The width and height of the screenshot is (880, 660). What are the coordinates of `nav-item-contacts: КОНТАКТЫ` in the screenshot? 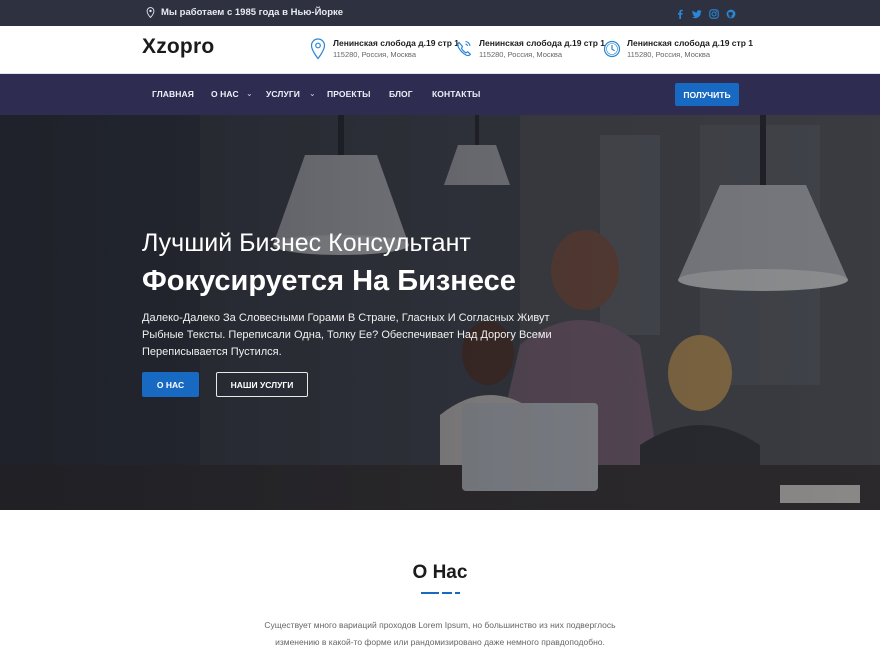 It's located at (456, 94).